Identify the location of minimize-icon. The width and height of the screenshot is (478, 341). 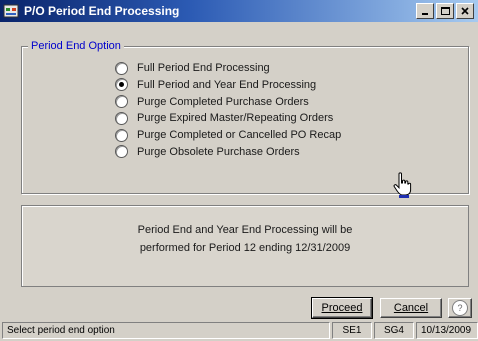
(425, 11).